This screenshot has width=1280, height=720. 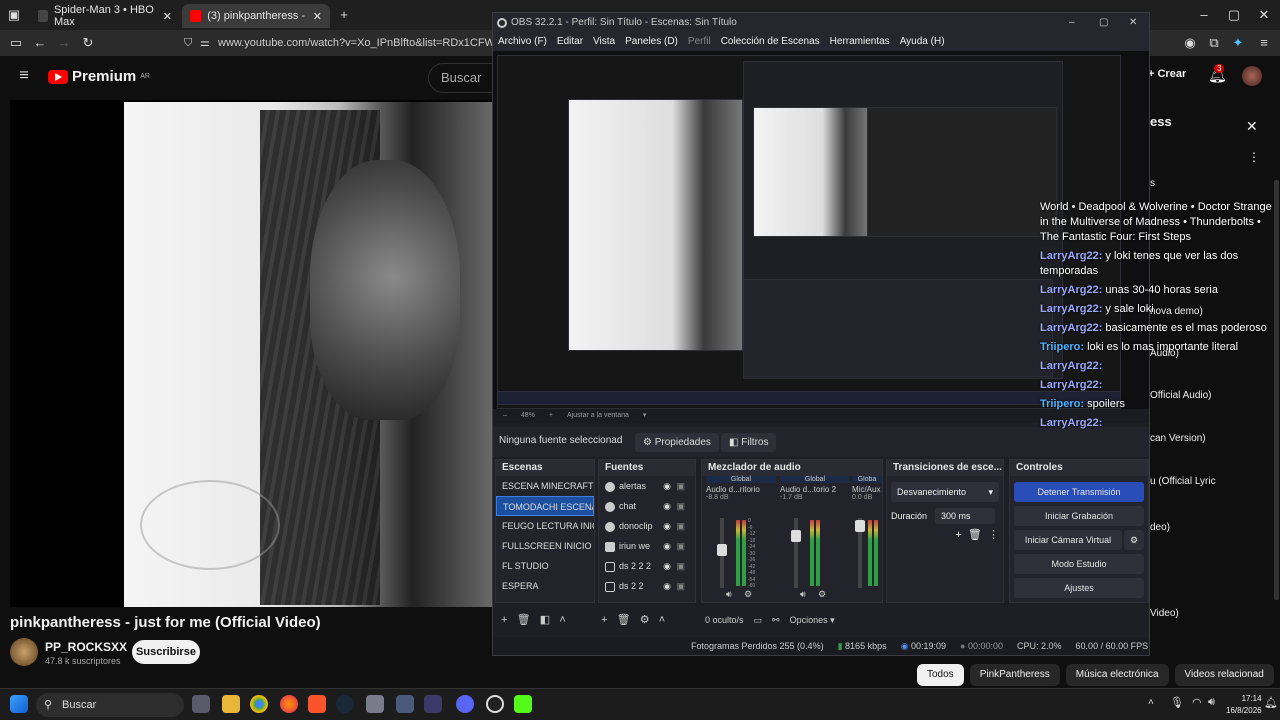 What do you see at coordinates (645, 416) in the screenshot?
I see `chevron-down-icon: ▾` at bounding box center [645, 416].